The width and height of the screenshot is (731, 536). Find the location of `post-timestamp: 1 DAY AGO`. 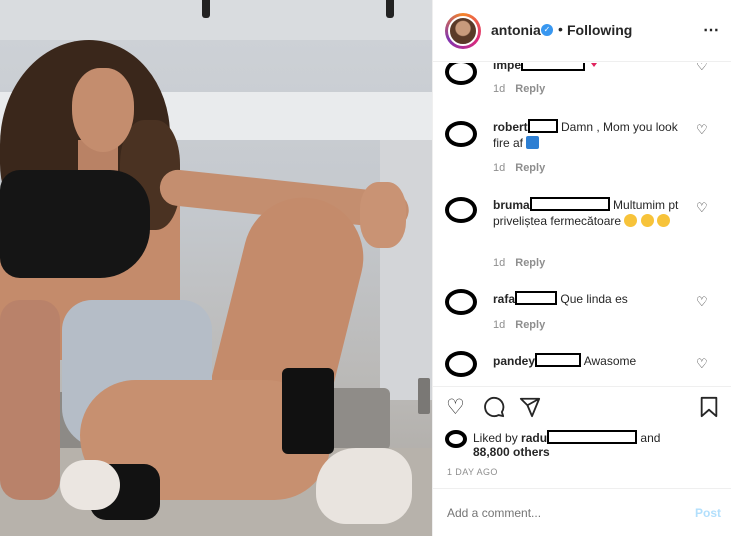

post-timestamp: 1 DAY AGO is located at coordinates (472, 472).